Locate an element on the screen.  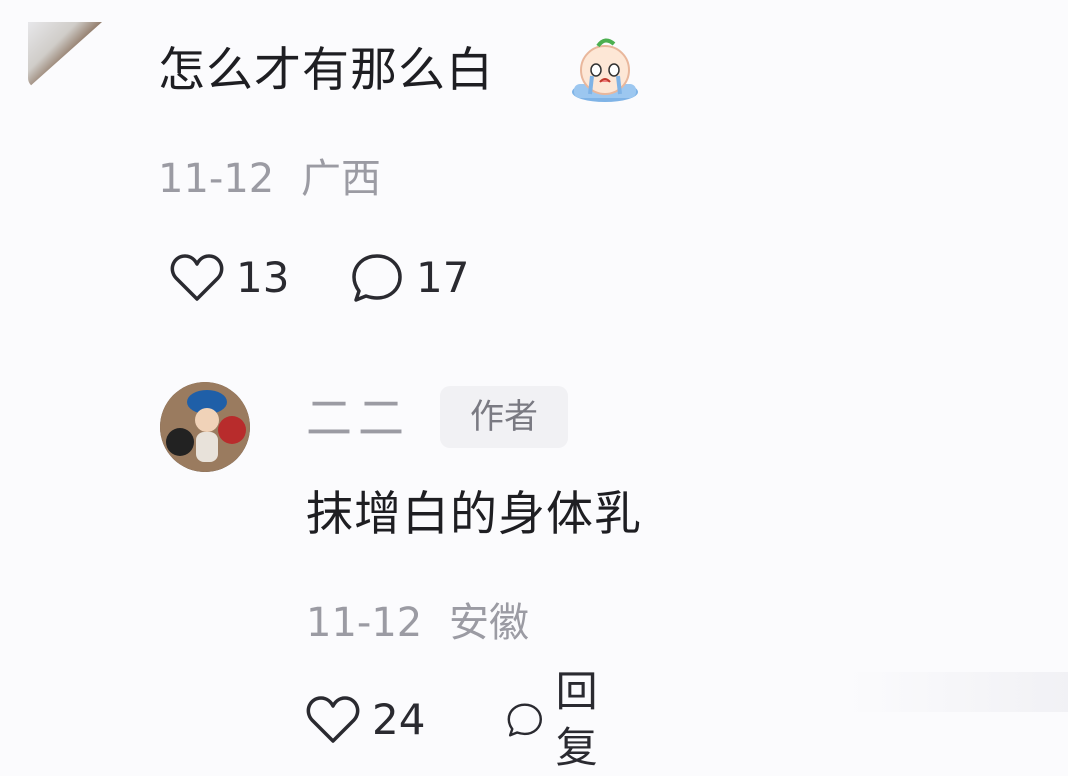
reply-button: 回复 is located at coordinates (560, 719).